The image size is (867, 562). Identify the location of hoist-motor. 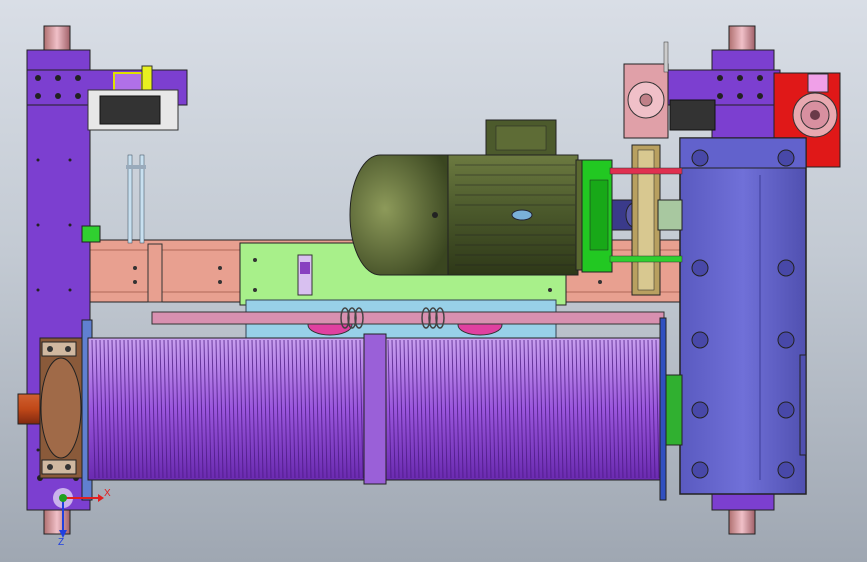
(467, 197).